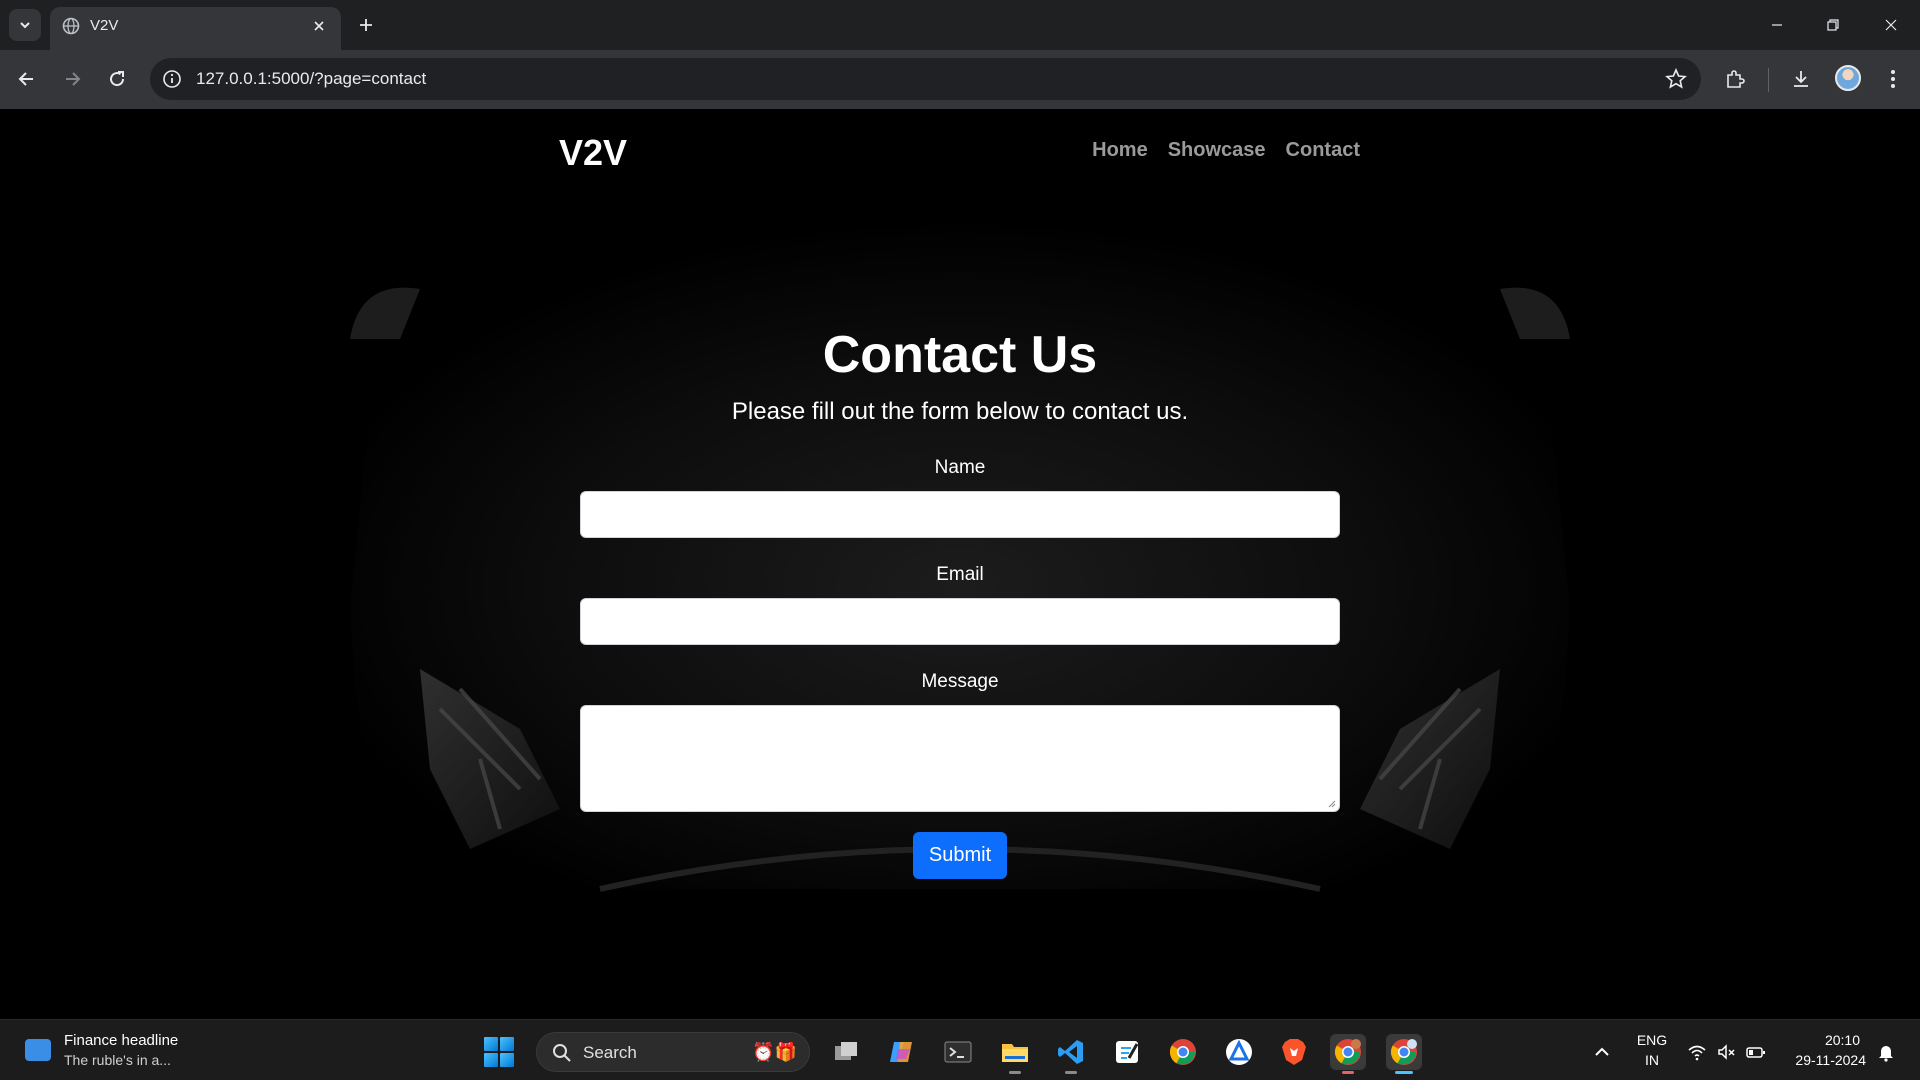  What do you see at coordinates (673, 1052) in the screenshot?
I see `taskbar-search: Search ⏰🎁` at bounding box center [673, 1052].